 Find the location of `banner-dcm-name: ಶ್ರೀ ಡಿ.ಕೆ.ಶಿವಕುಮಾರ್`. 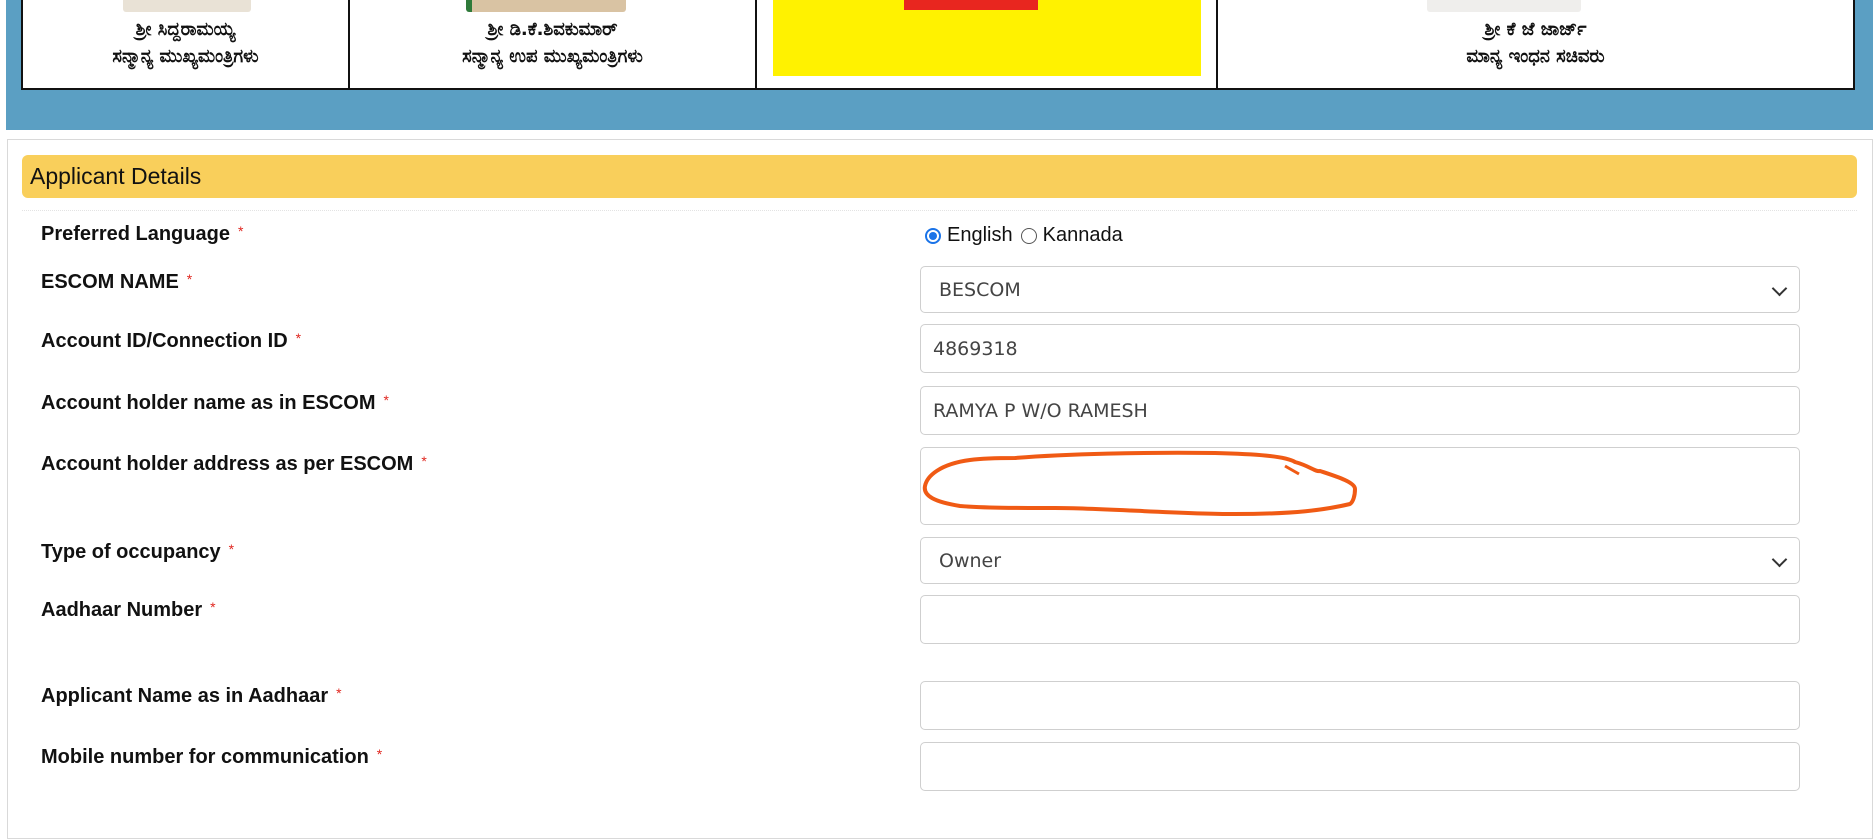

banner-dcm-name: ಶ್ರೀ ಡಿ.ಕೆ.ಶಿವಕುಮಾರ್ is located at coordinates (552, 29).